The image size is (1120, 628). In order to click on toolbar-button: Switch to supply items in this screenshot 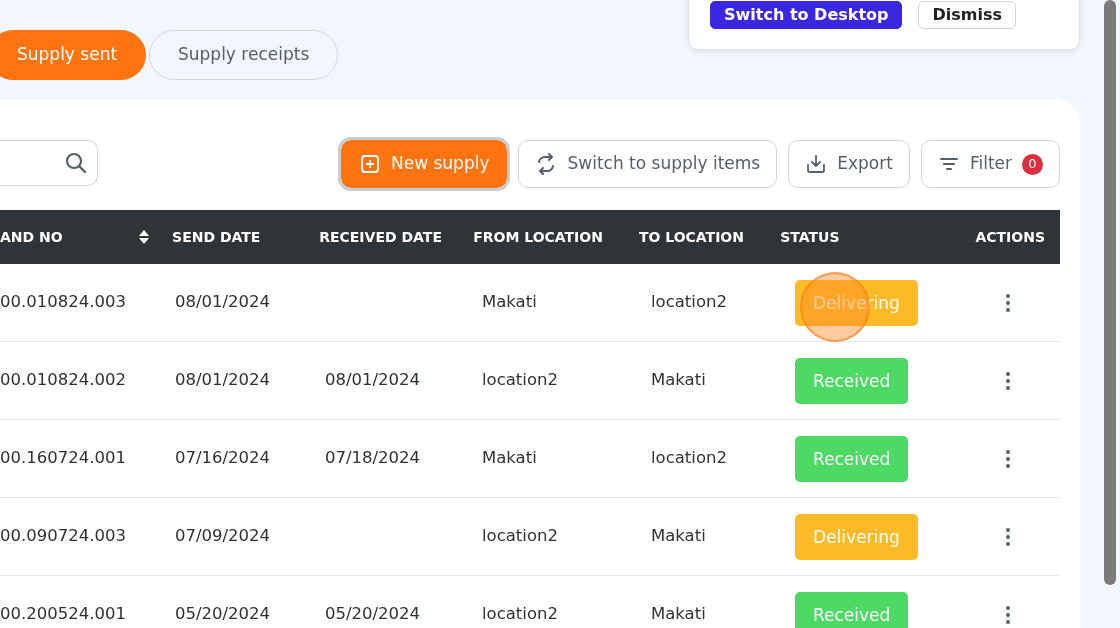, I will do `click(648, 164)`.